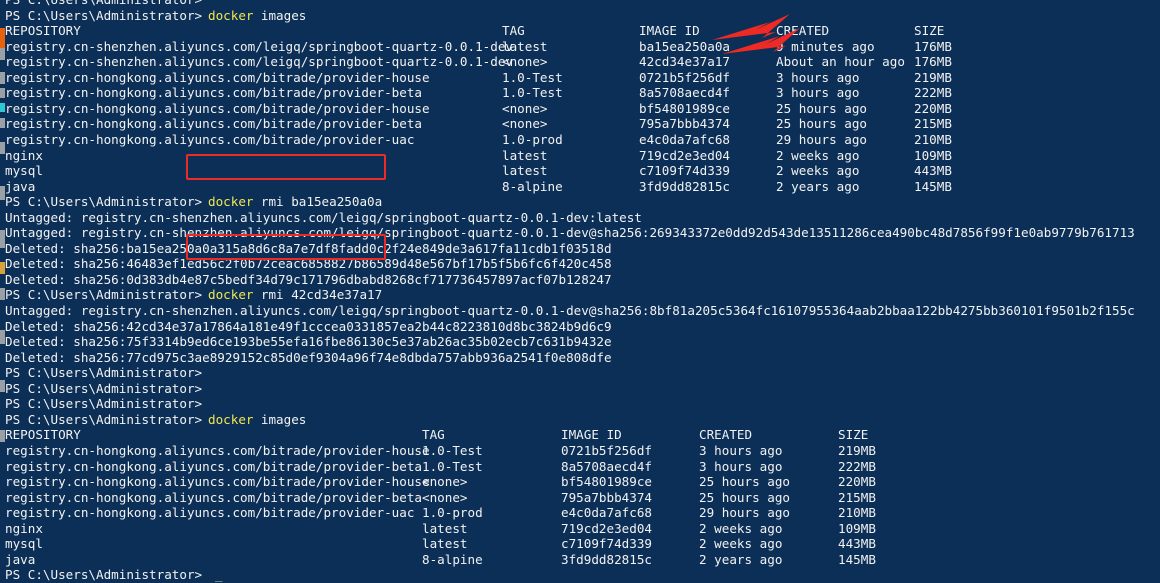 Image resolution: width=1160 pixels, height=583 pixels. Describe the element at coordinates (684, 93) in the screenshot. I see `cell-image-id: 8a5708aecd4f` at that location.